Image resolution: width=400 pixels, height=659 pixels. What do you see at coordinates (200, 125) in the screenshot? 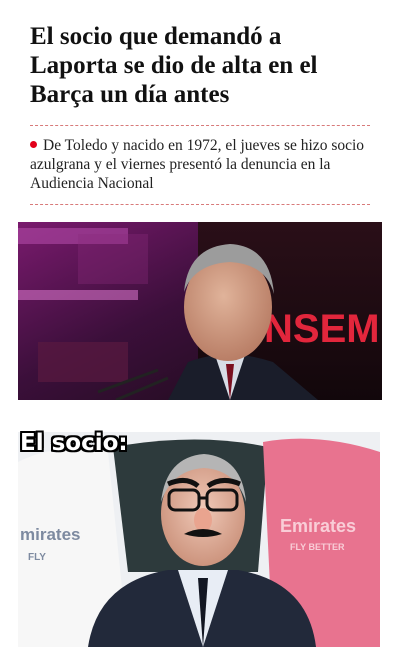
I see `divider-top` at bounding box center [200, 125].